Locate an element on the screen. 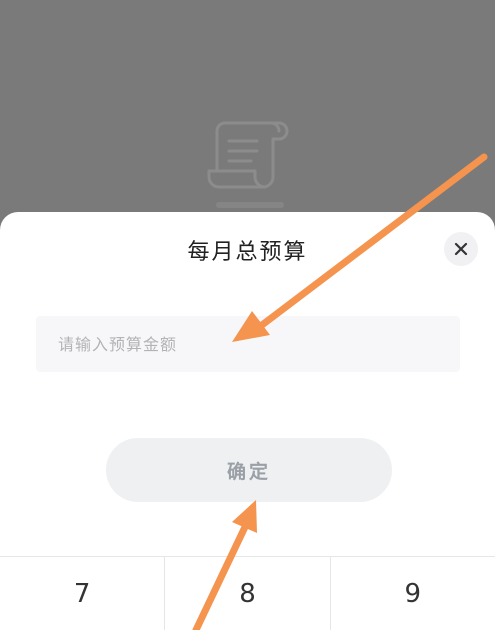 The width and height of the screenshot is (495, 630). close-icon is located at coordinates (461, 249).